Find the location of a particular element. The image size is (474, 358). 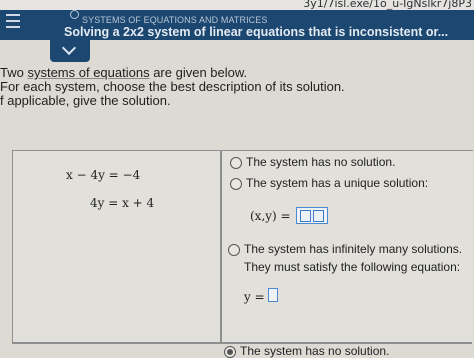

unique-solution-expression: (x,y) = is located at coordinates (270, 216).